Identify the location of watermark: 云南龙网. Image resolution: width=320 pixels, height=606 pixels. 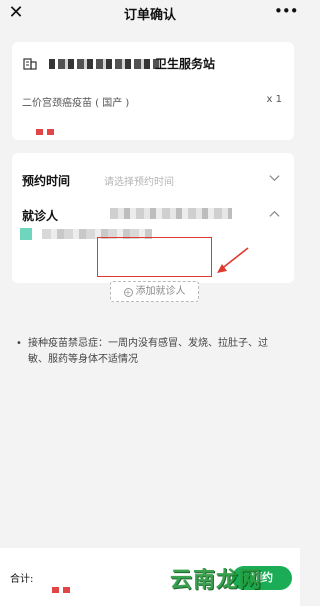
(216, 580).